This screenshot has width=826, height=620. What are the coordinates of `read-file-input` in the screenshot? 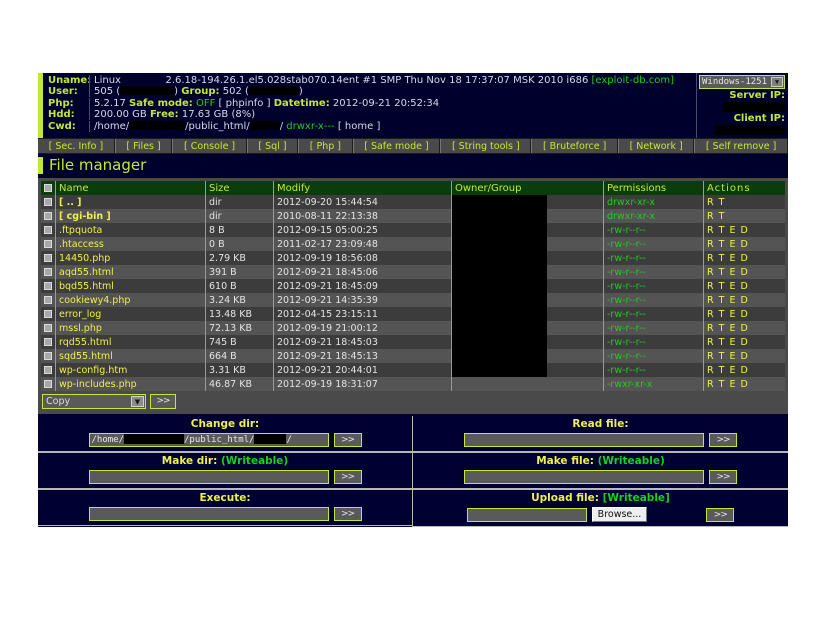 It's located at (584, 440).